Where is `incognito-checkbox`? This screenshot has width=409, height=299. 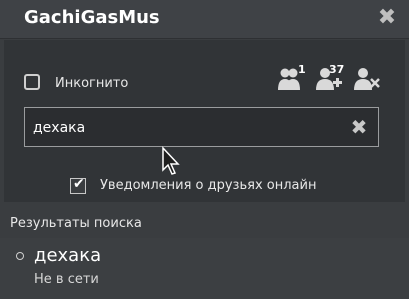 incognito-checkbox is located at coordinates (32, 82).